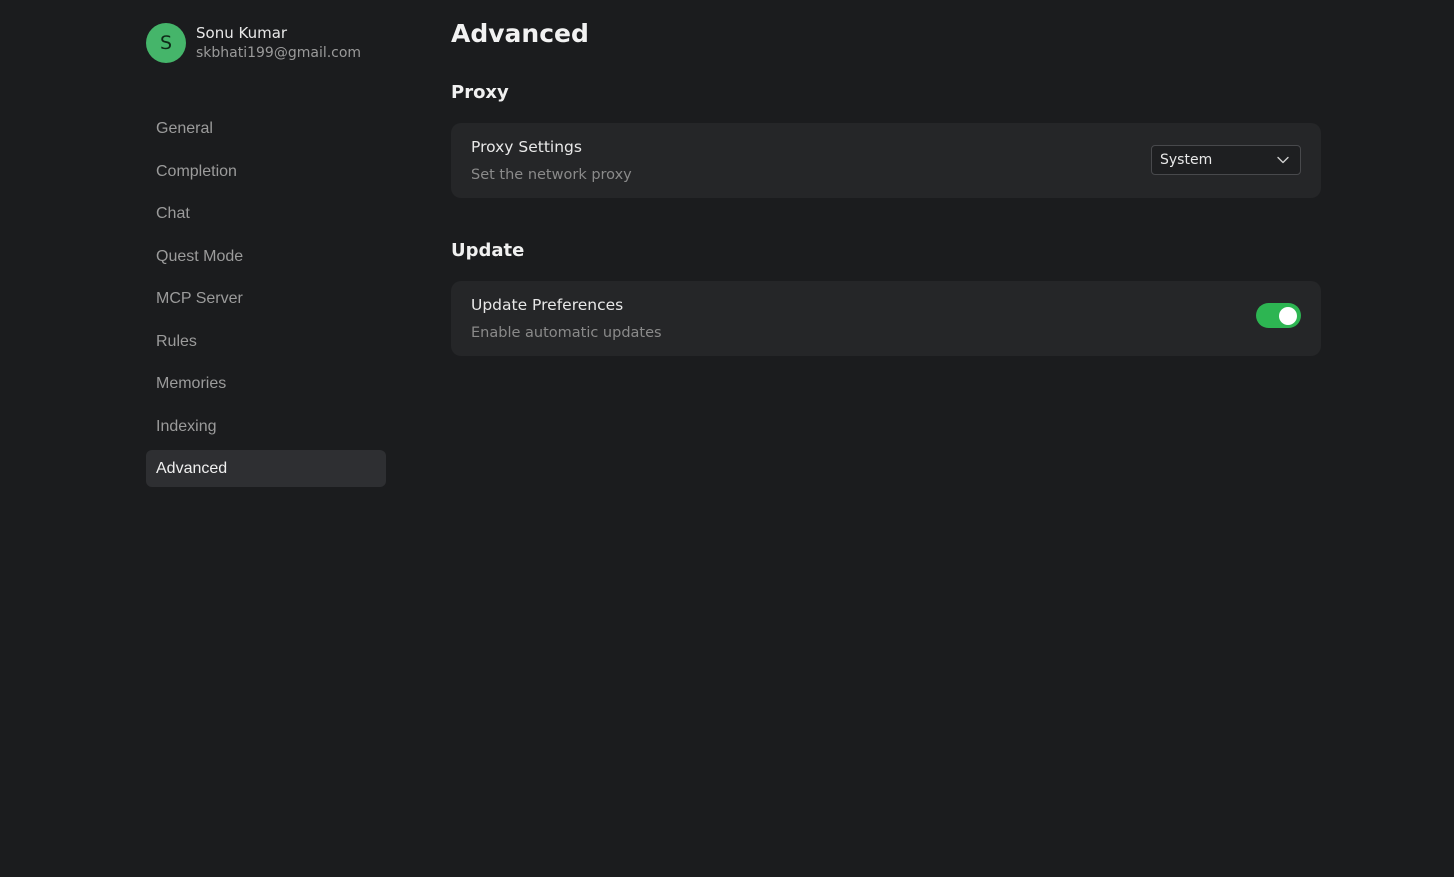 The width and height of the screenshot is (1454, 877). Describe the element at coordinates (1186, 160) in the screenshot. I see `proxy-select-value: System` at that location.